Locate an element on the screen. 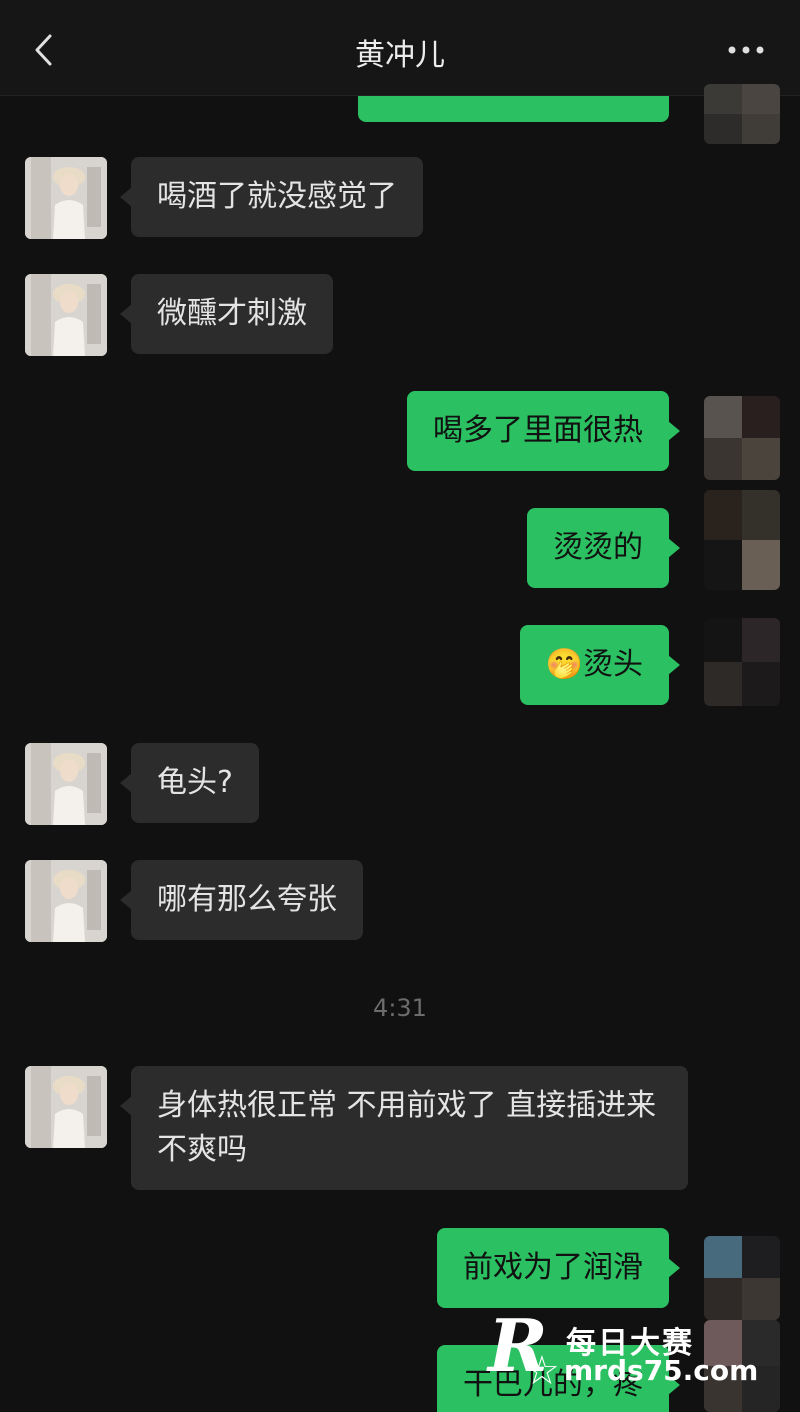 The height and width of the screenshot is (1412, 800). star-icon: ☆ is located at coordinates (542, 1371).